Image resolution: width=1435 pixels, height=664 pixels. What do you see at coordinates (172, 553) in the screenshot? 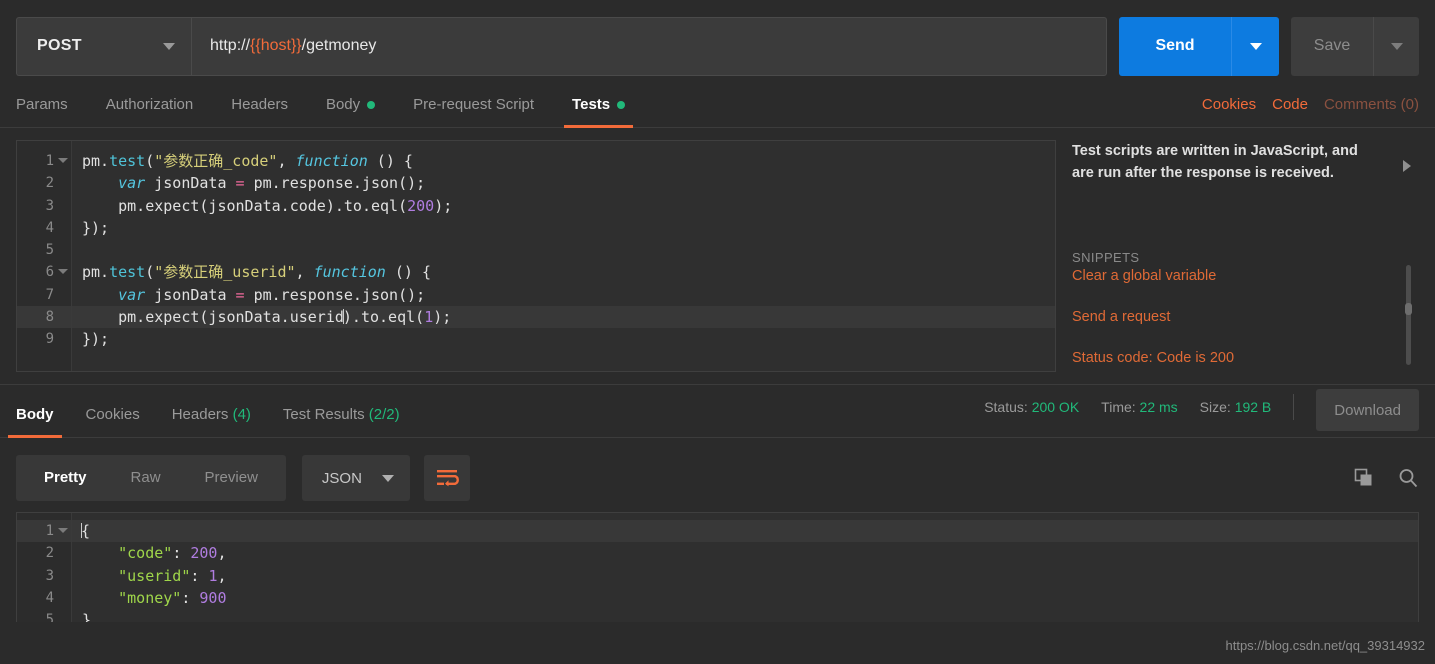
I see `json-line: "code": 200,` at bounding box center [172, 553].